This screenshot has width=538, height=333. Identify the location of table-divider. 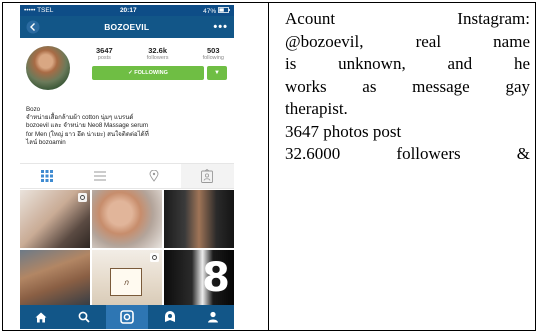
(268, 166).